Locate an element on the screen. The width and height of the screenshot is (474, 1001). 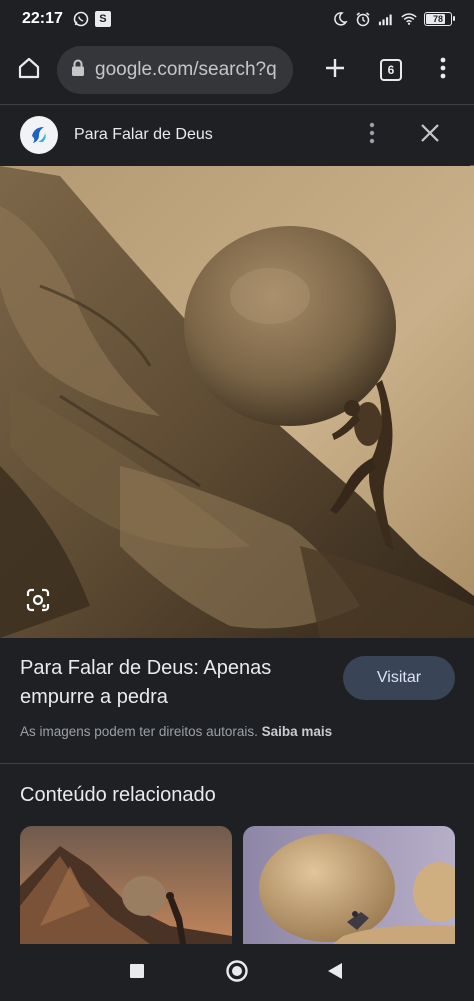
close-icon is located at coordinates (430, 135).